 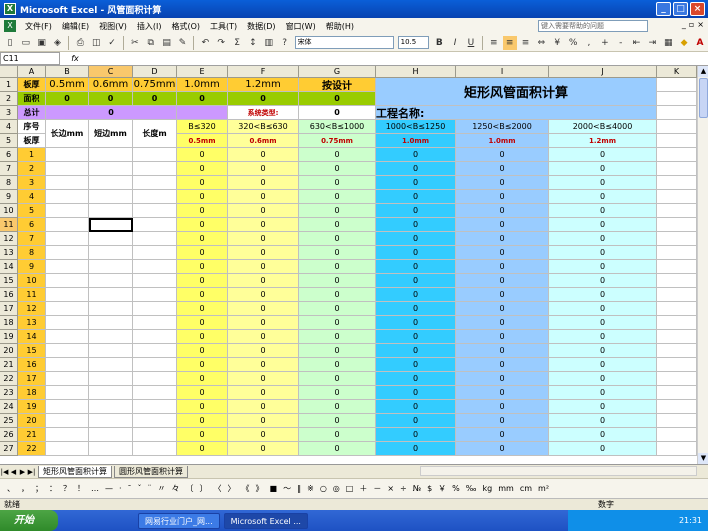 What do you see at coordinates (32, 211) in the screenshot?
I see `cell-a10: 5` at bounding box center [32, 211].